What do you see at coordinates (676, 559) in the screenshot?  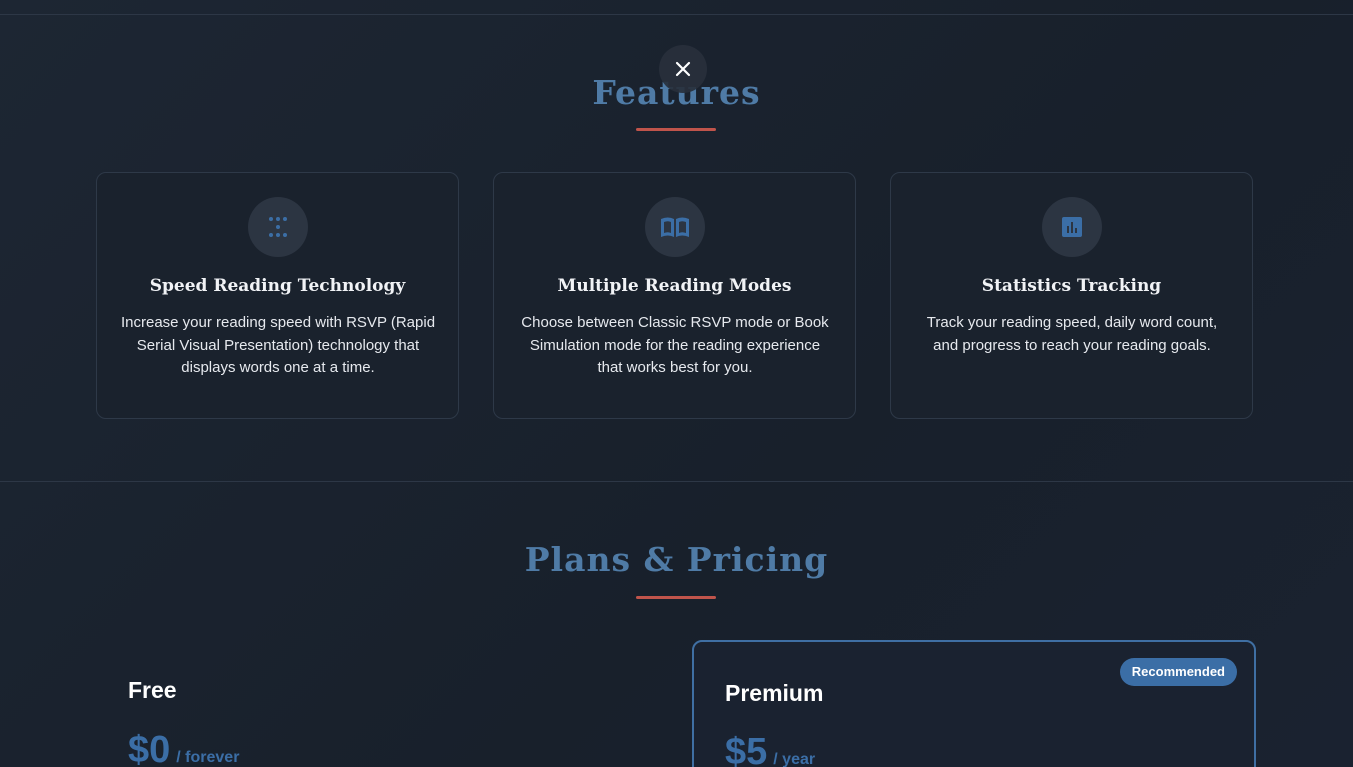 I see `pricing-title: Plans & Pricing` at bounding box center [676, 559].